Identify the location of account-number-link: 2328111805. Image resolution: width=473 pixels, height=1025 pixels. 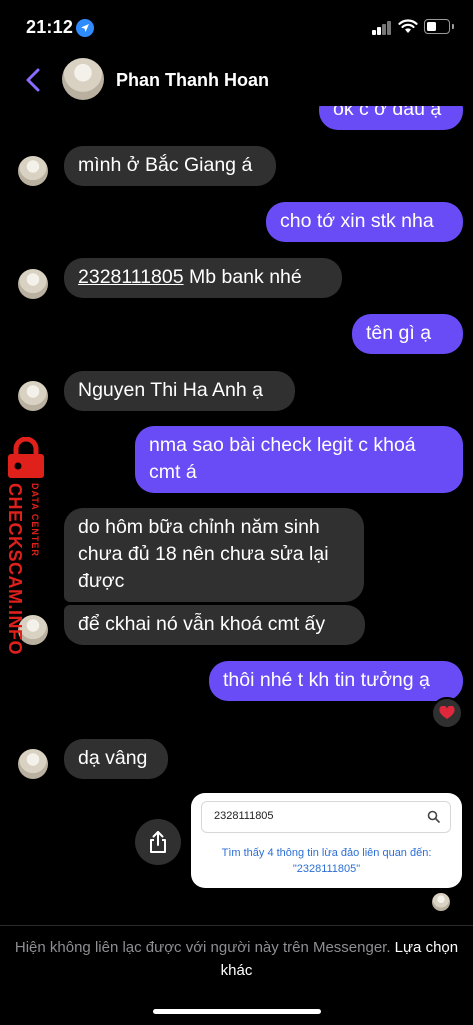
(131, 277).